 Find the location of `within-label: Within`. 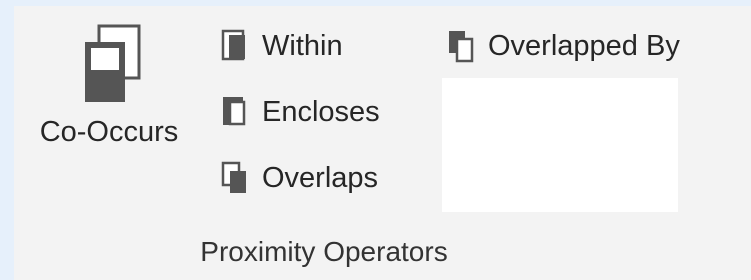

within-label: Within is located at coordinates (302, 45).